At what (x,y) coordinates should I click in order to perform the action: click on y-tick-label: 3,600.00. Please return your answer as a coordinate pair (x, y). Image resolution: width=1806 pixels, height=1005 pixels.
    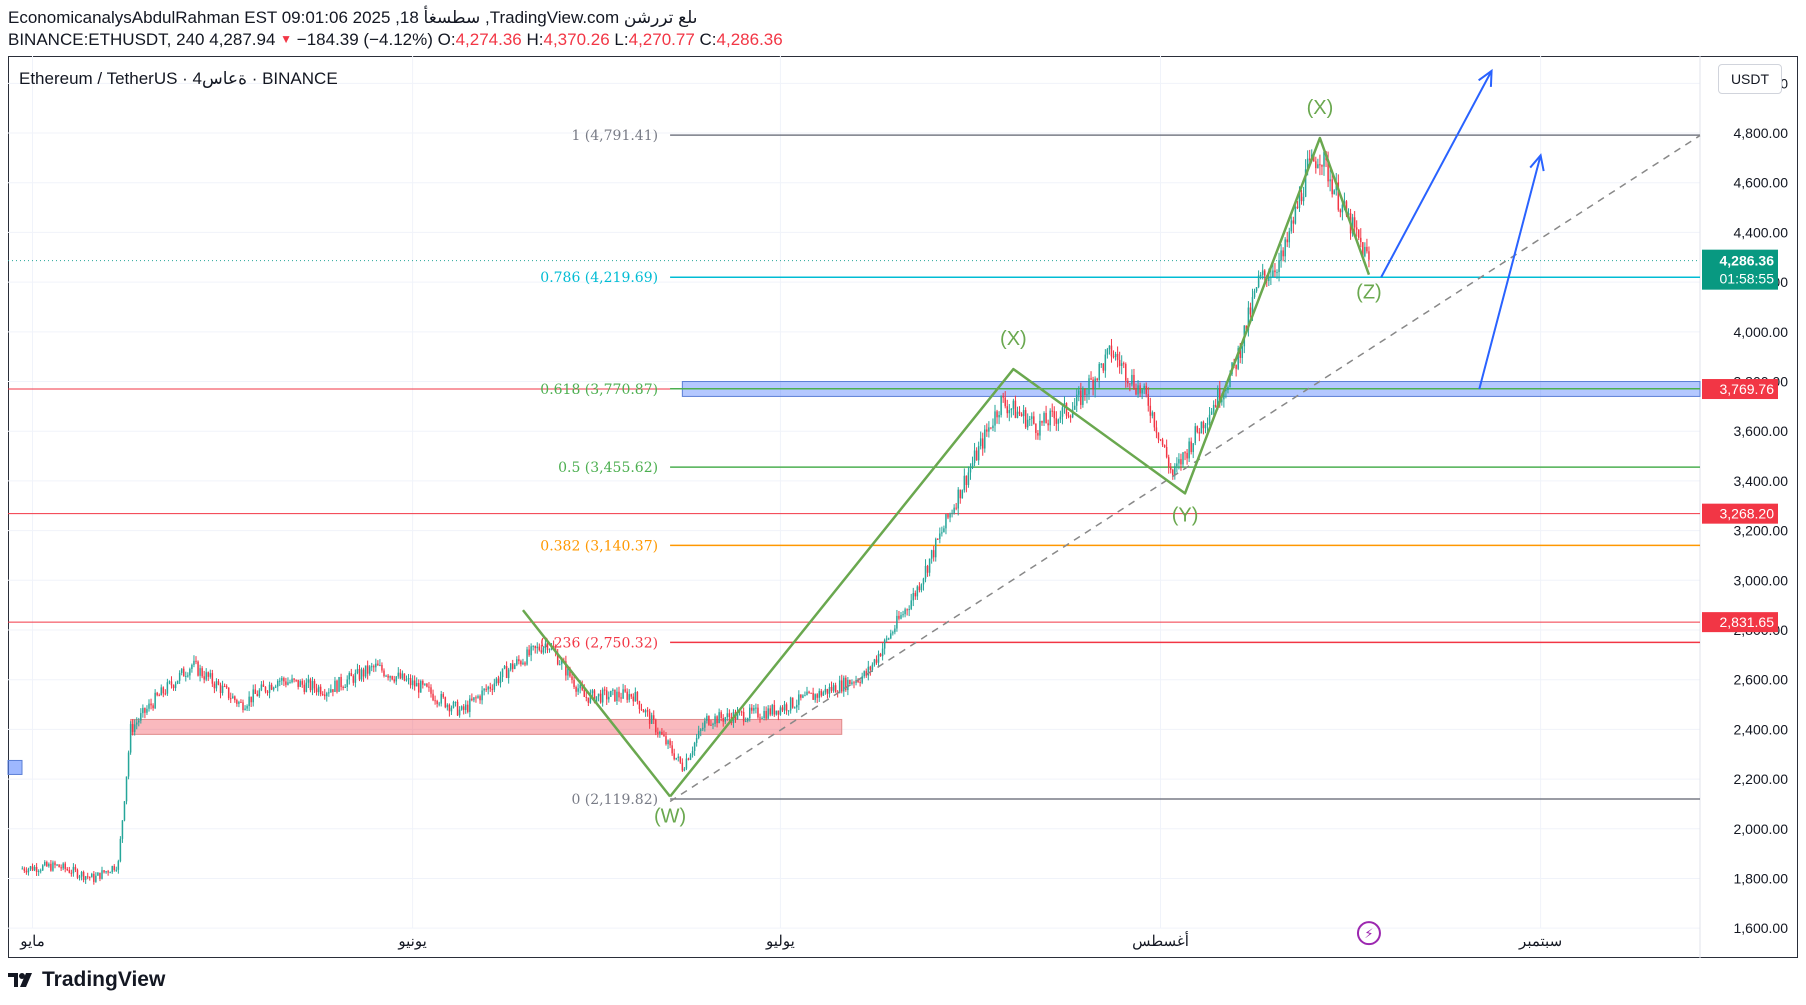
    Looking at the image, I should click on (1761, 431).